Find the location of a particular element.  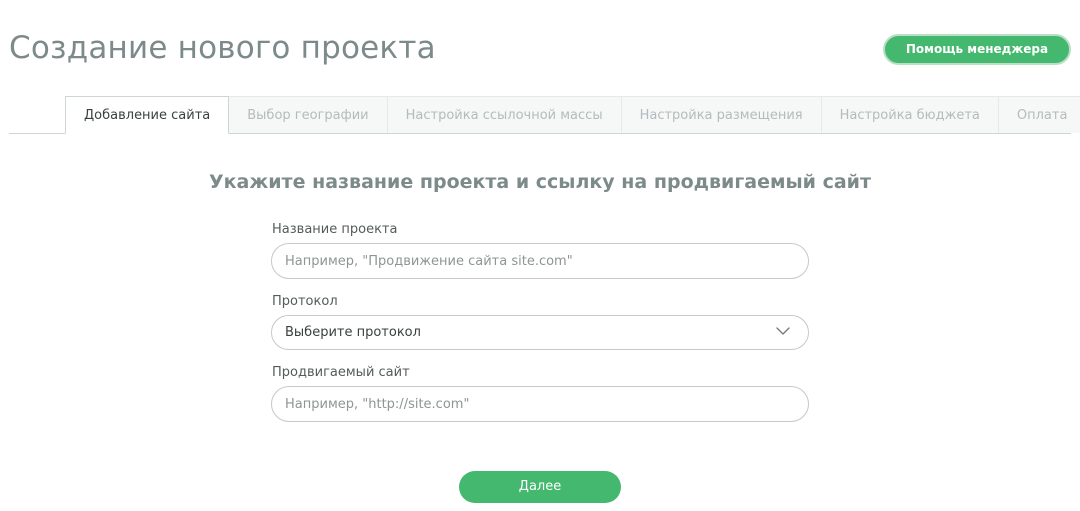

project-name-label: Название проекта is located at coordinates (335, 229).